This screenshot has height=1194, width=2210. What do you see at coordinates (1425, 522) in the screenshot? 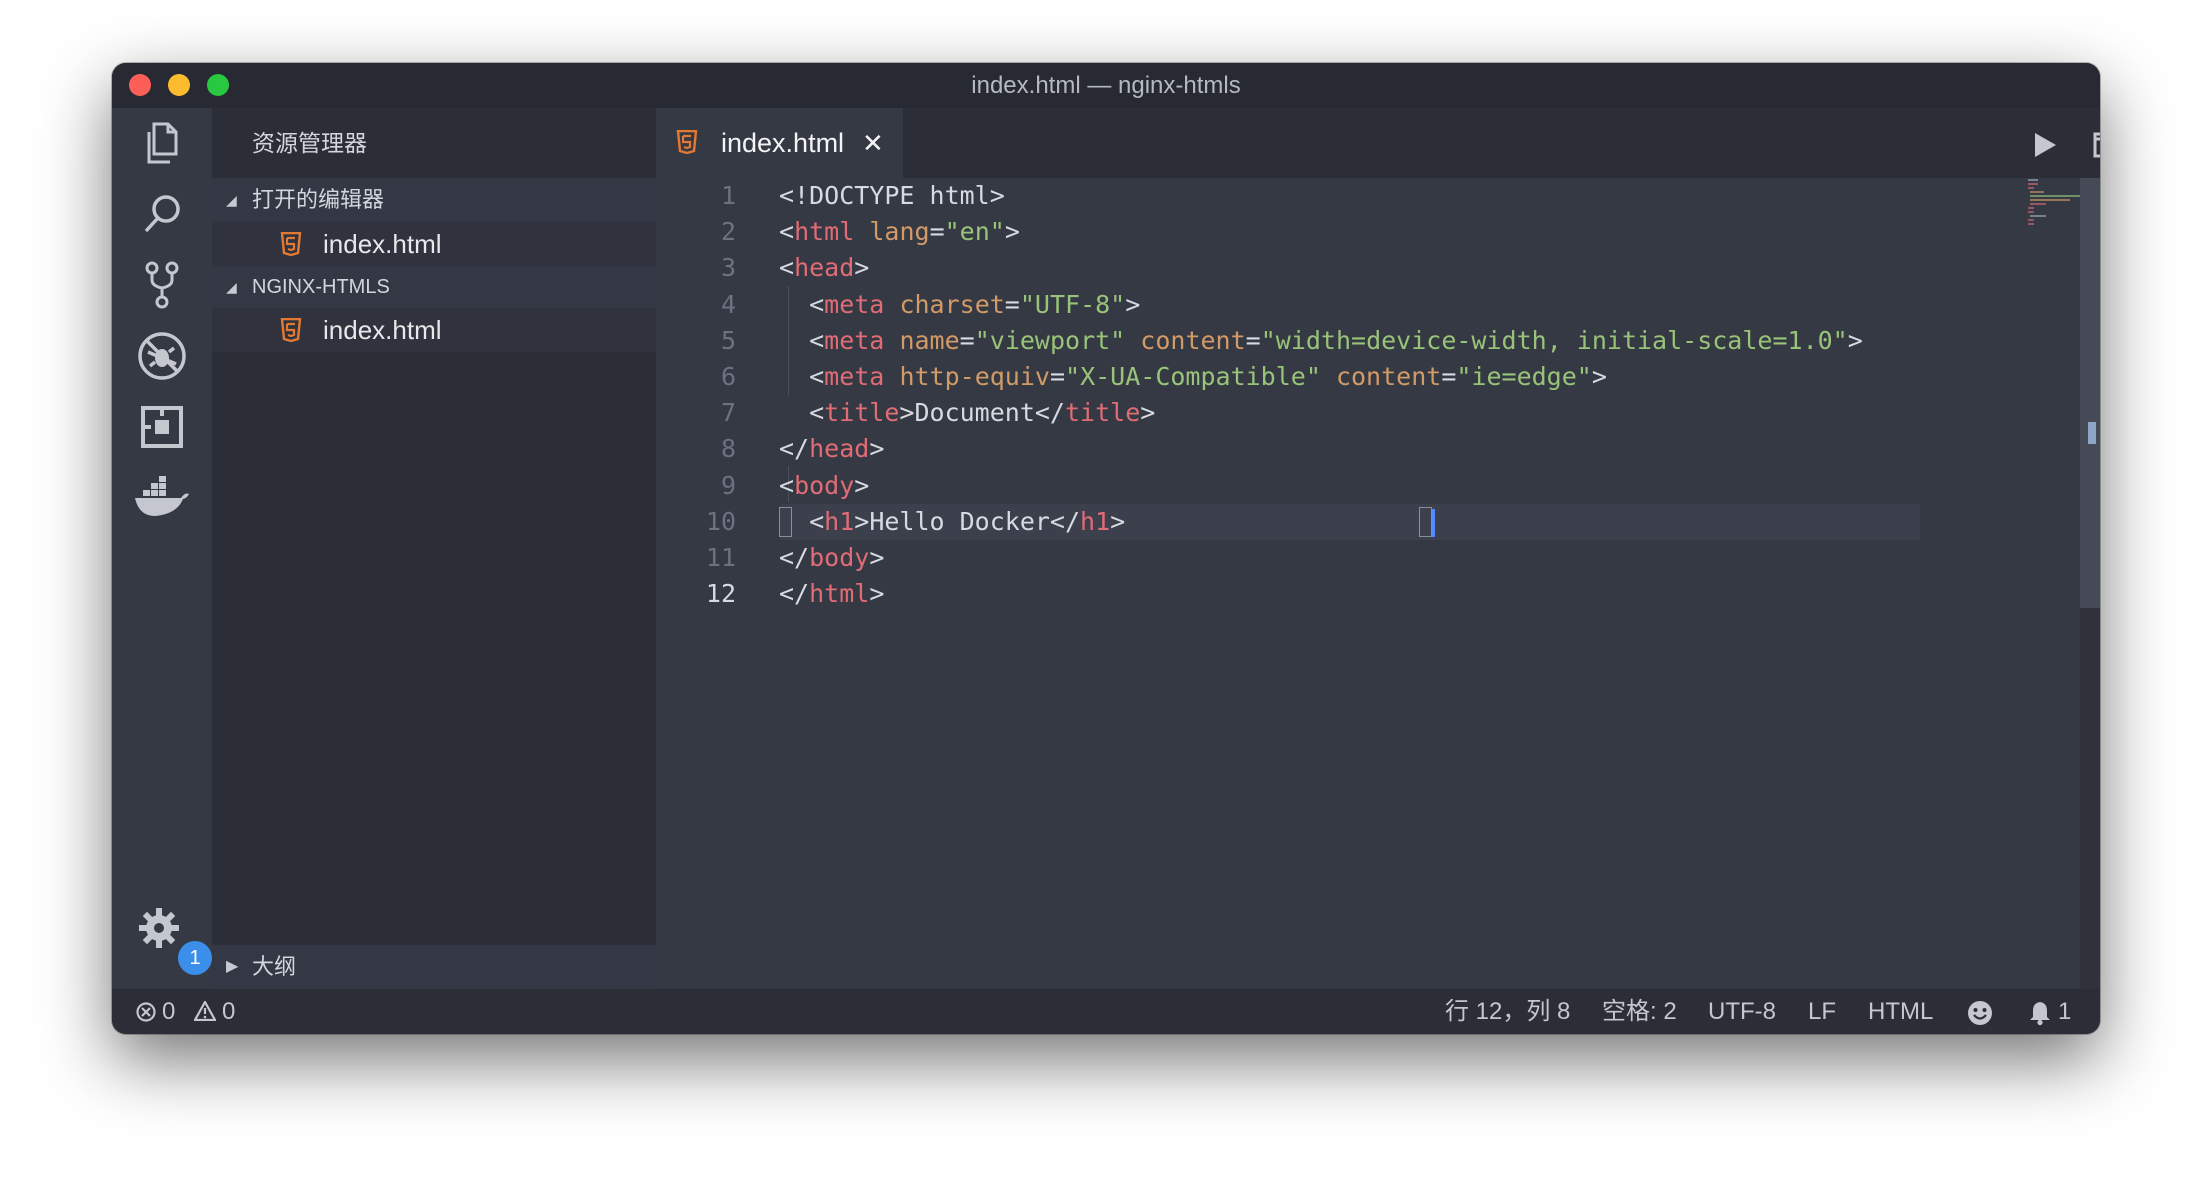
I see `bracket-match-close` at bounding box center [1425, 522].